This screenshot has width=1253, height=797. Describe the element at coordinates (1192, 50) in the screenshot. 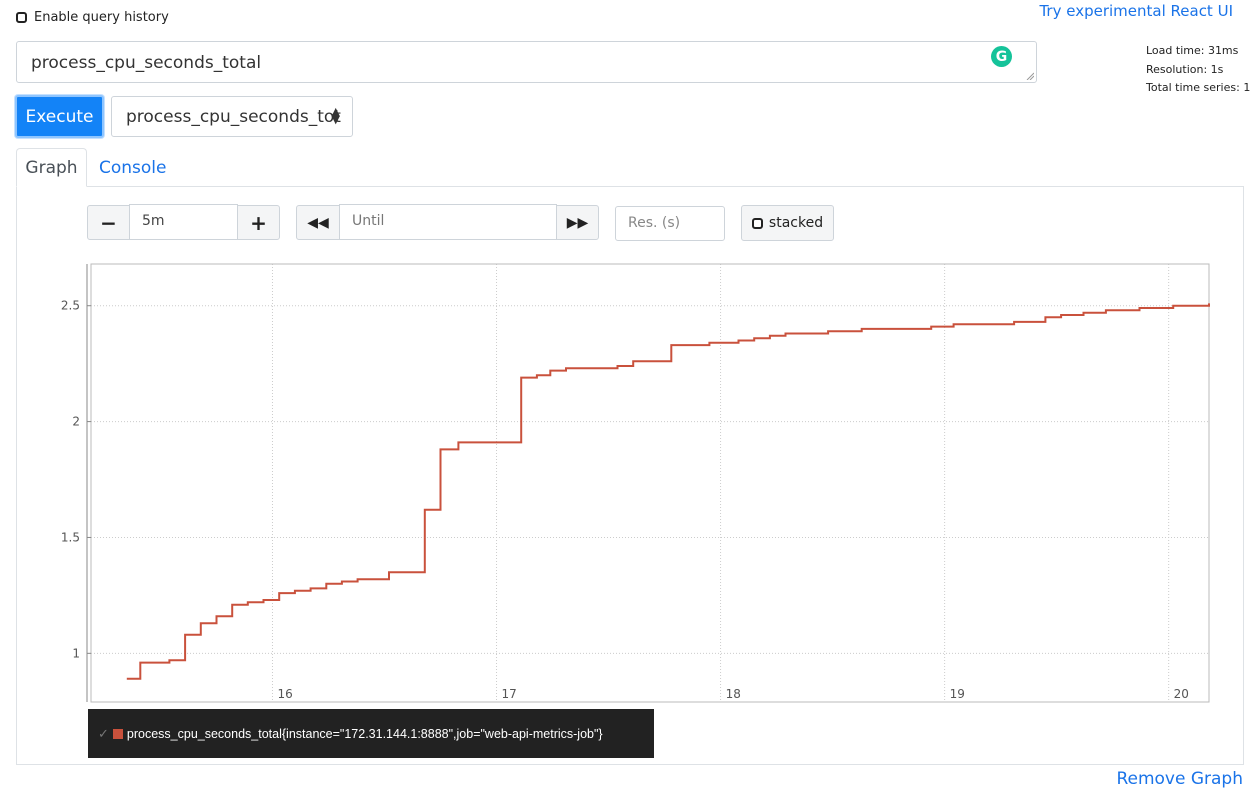

I see `load-time-stat: Load time: 31ms` at that location.